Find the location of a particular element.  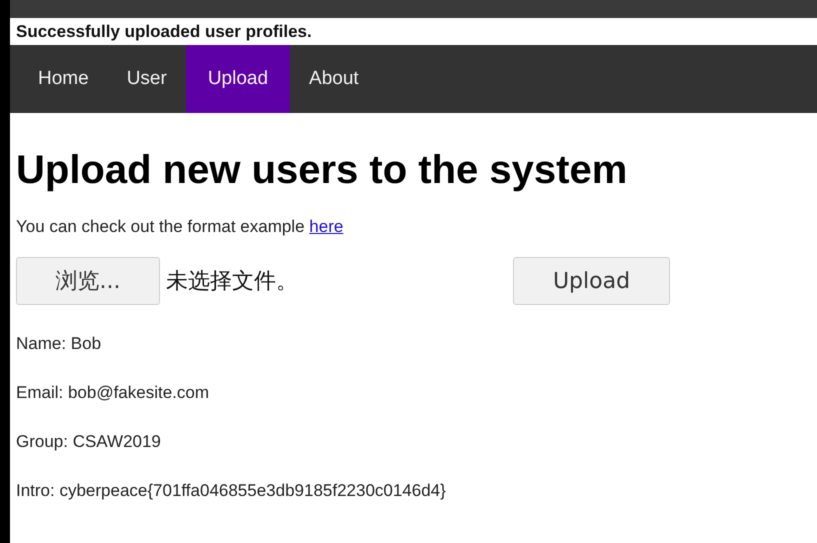

profile-line: Email: bob@fakesite.com is located at coordinates (113, 392).